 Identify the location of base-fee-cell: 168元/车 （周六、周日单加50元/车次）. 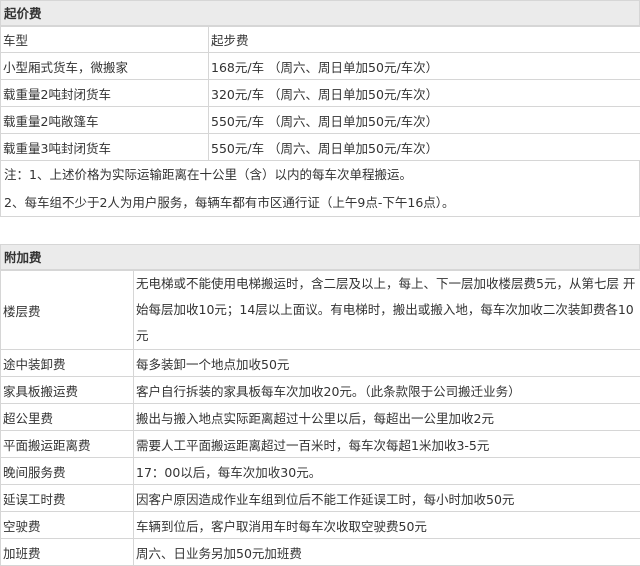
(424, 66).